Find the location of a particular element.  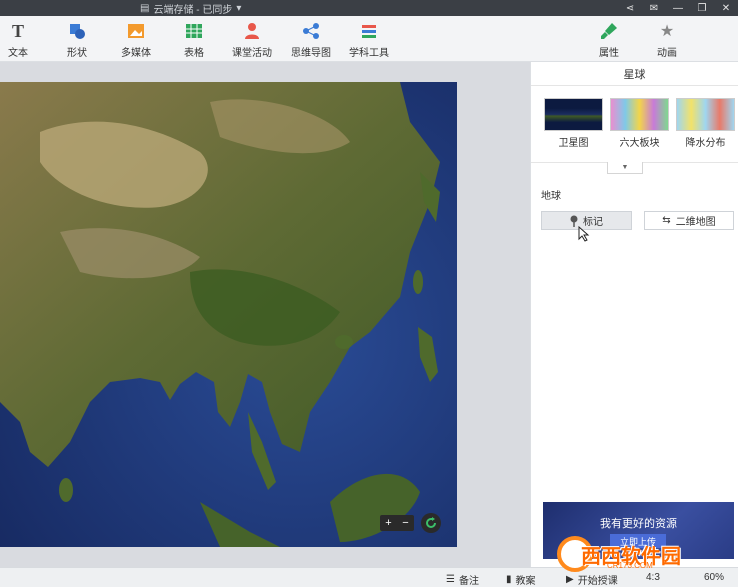

mindmap-tool-button: 思维导图 is located at coordinates (311, 40).